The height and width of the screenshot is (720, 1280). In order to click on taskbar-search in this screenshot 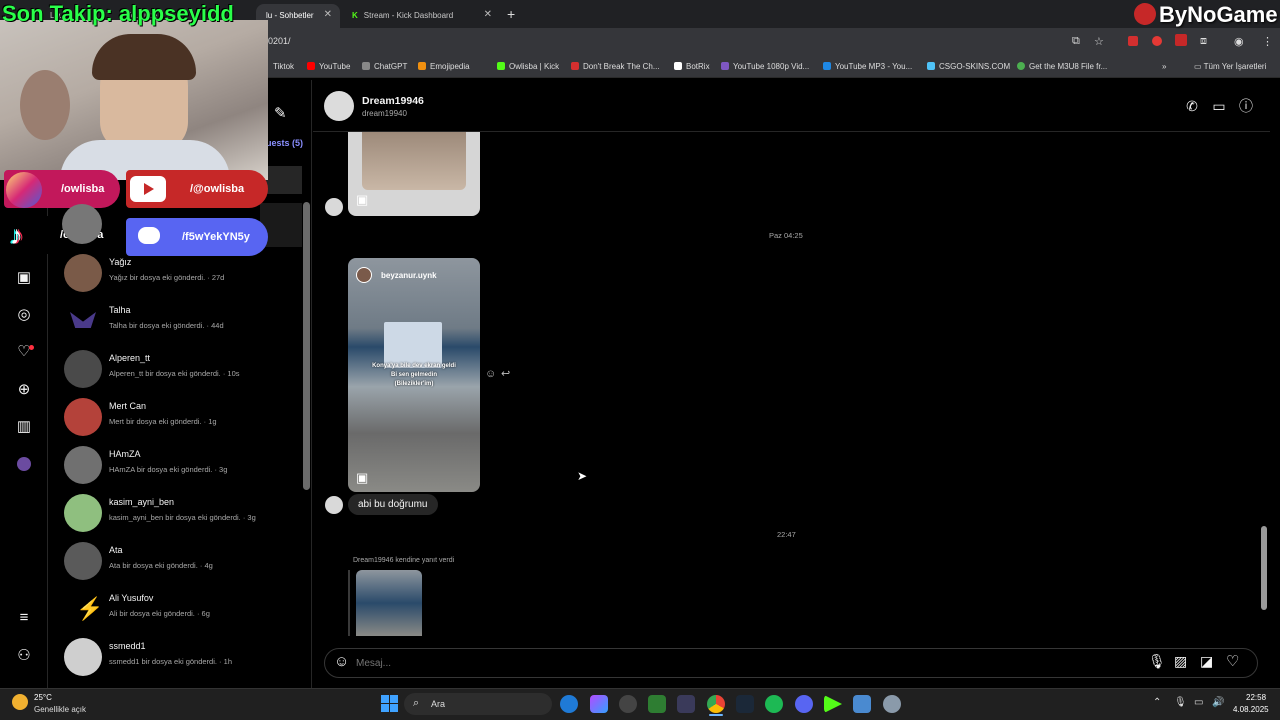, I will do `click(478, 704)`.